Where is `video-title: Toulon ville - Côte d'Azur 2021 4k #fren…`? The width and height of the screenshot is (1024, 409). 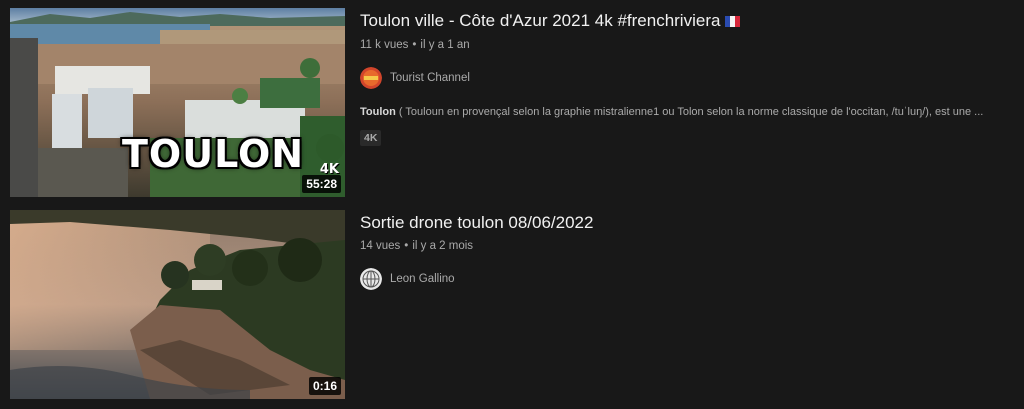 video-title: Toulon ville - Côte d'Azur 2021 4k #fren… is located at coordinates (685, 21).